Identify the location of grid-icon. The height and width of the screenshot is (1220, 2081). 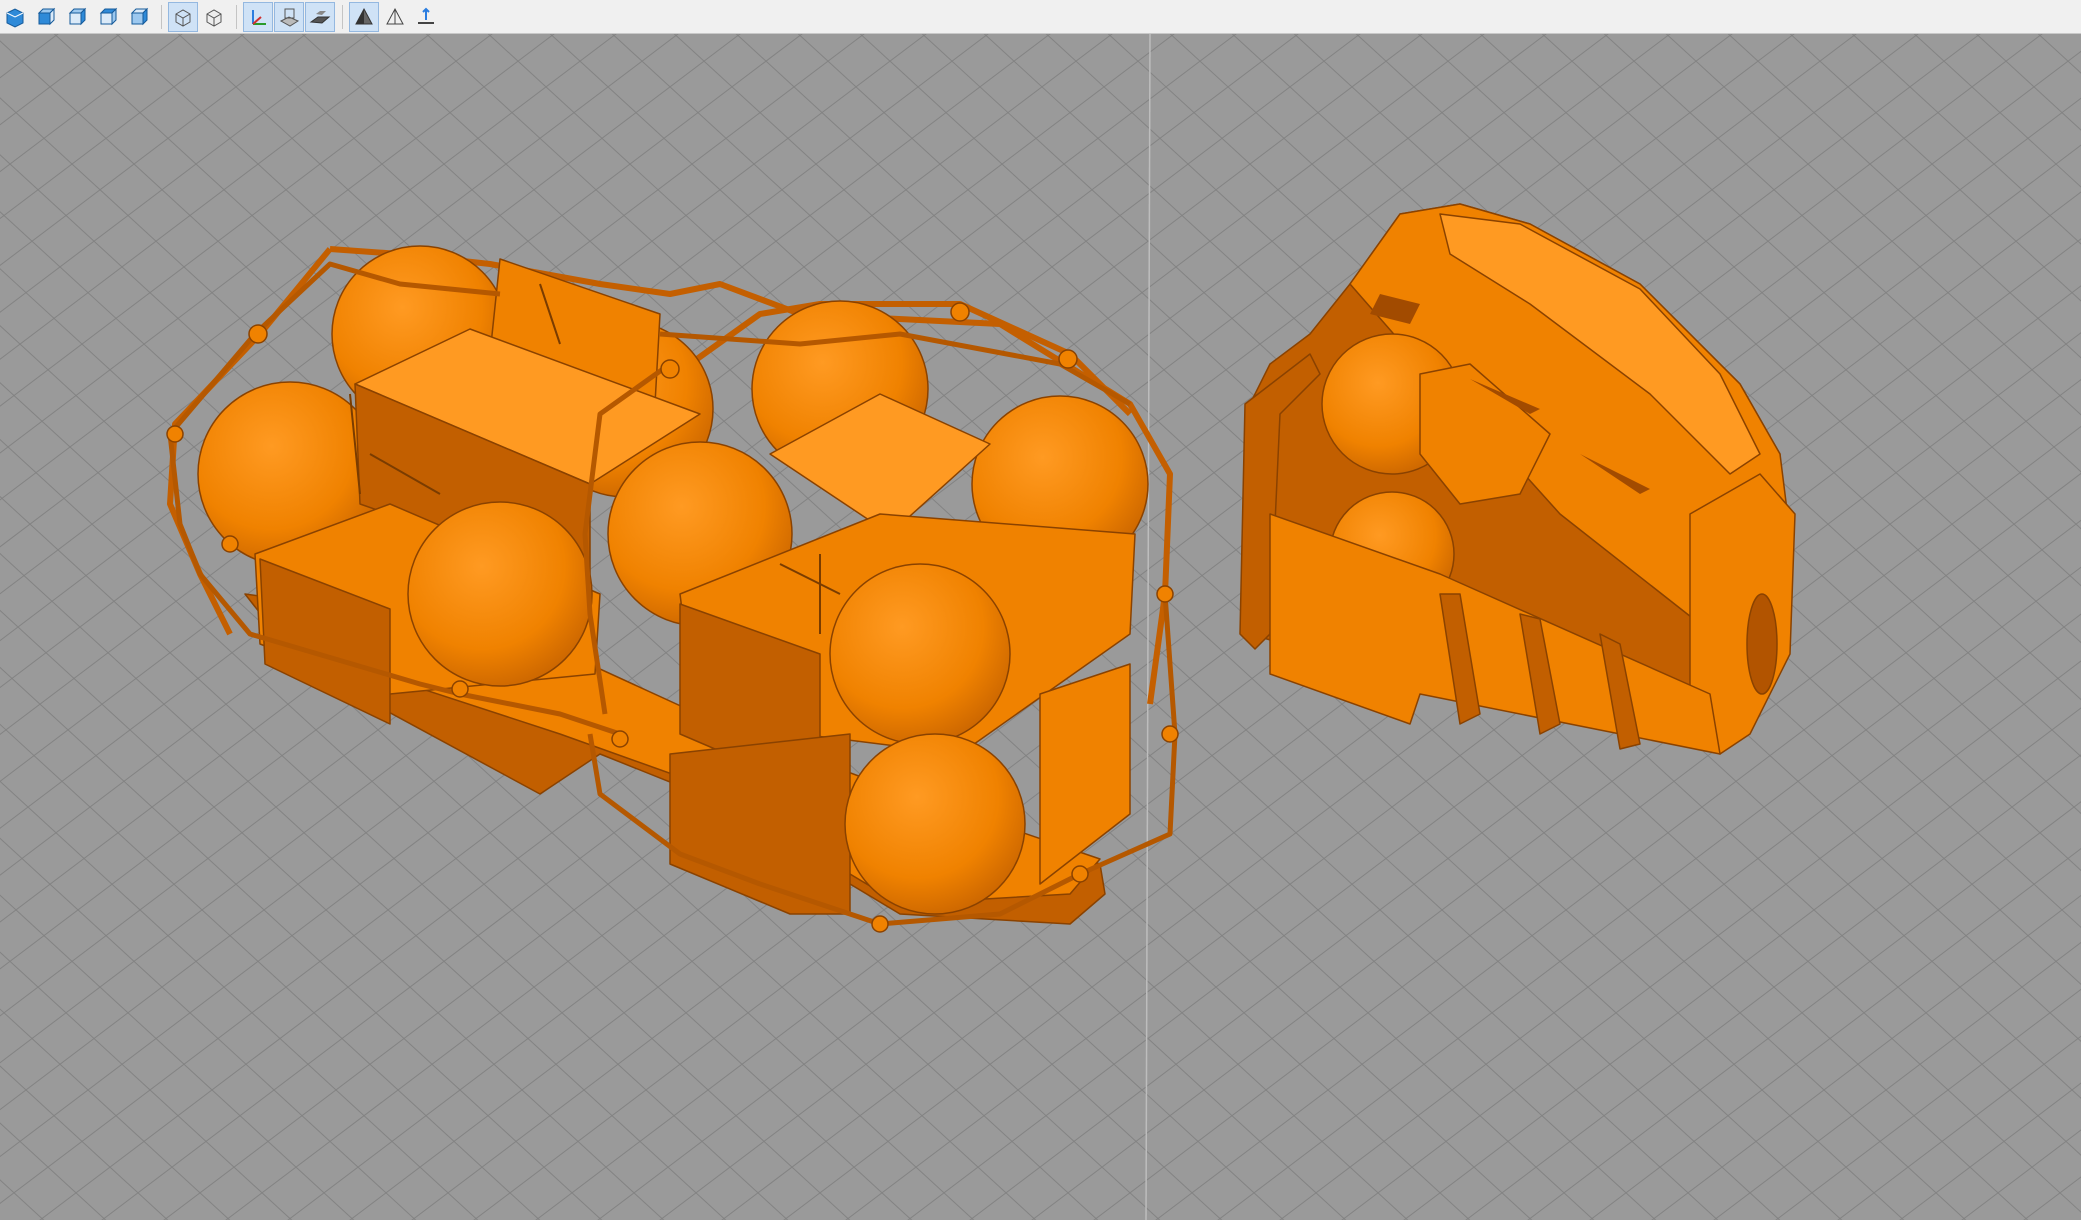
(289, 17).